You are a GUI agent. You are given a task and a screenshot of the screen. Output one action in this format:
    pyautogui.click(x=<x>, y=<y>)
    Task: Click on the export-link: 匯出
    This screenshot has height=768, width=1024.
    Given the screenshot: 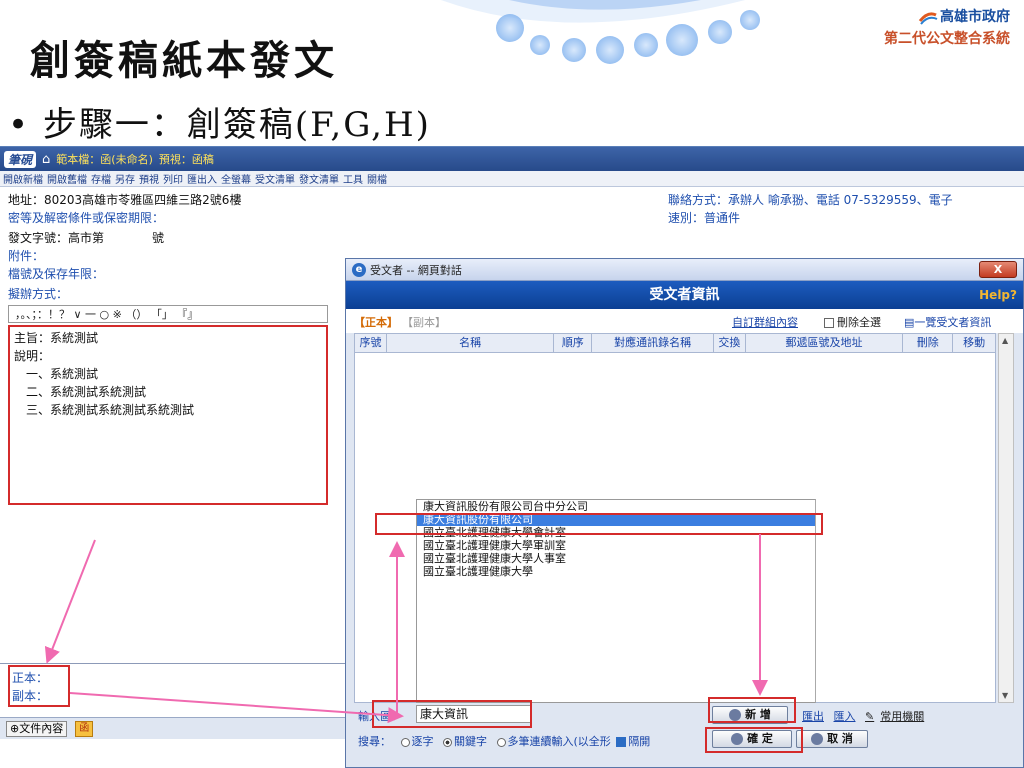 What is the action you would take?
    pyautogui.click(x=813, y=716)
    